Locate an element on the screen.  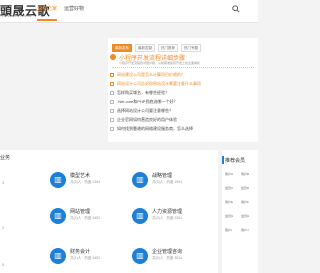
sidebar-title-accent is located at coordinates (223, 160).